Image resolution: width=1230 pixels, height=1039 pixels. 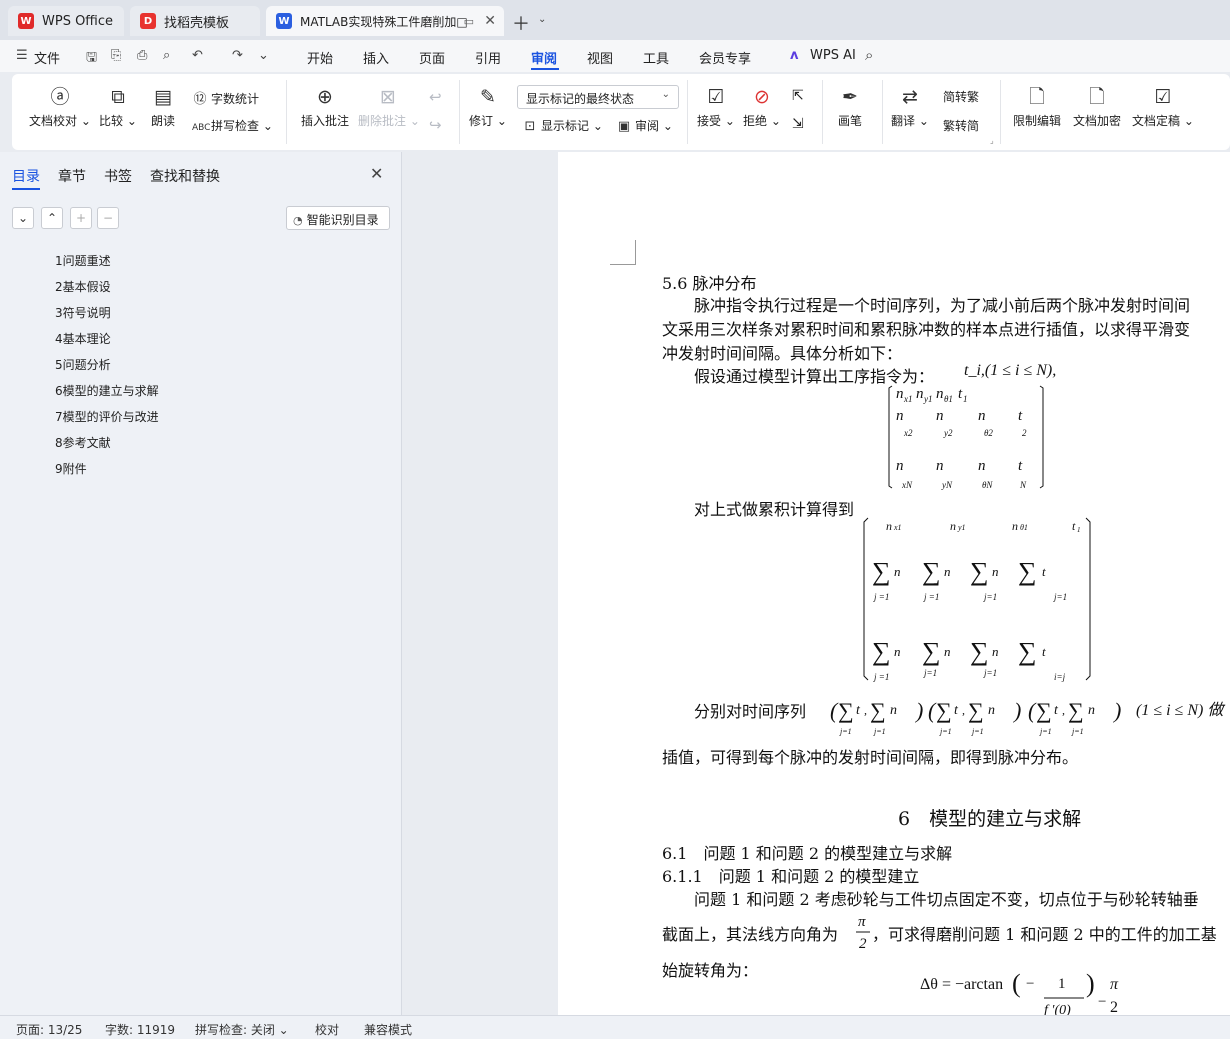 I want to click on svg-text: y2, so click(x=948, y=433).